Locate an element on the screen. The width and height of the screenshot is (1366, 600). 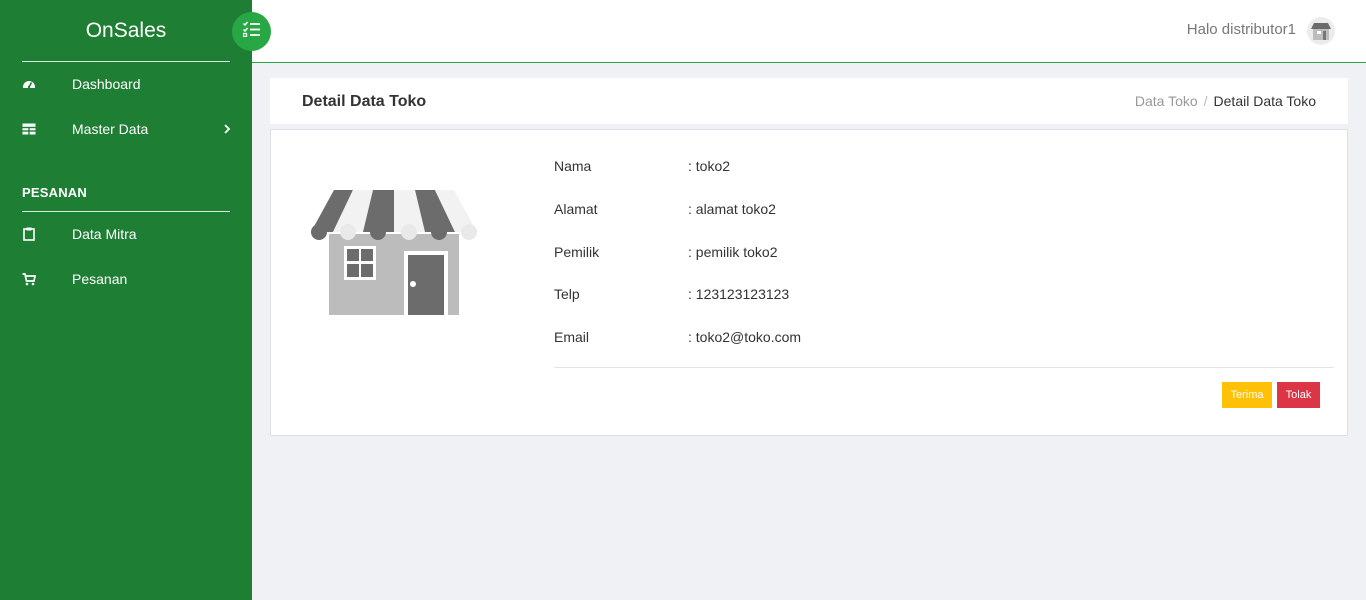
field-label-alamat: Alamat is located at coordinates (576, 209).